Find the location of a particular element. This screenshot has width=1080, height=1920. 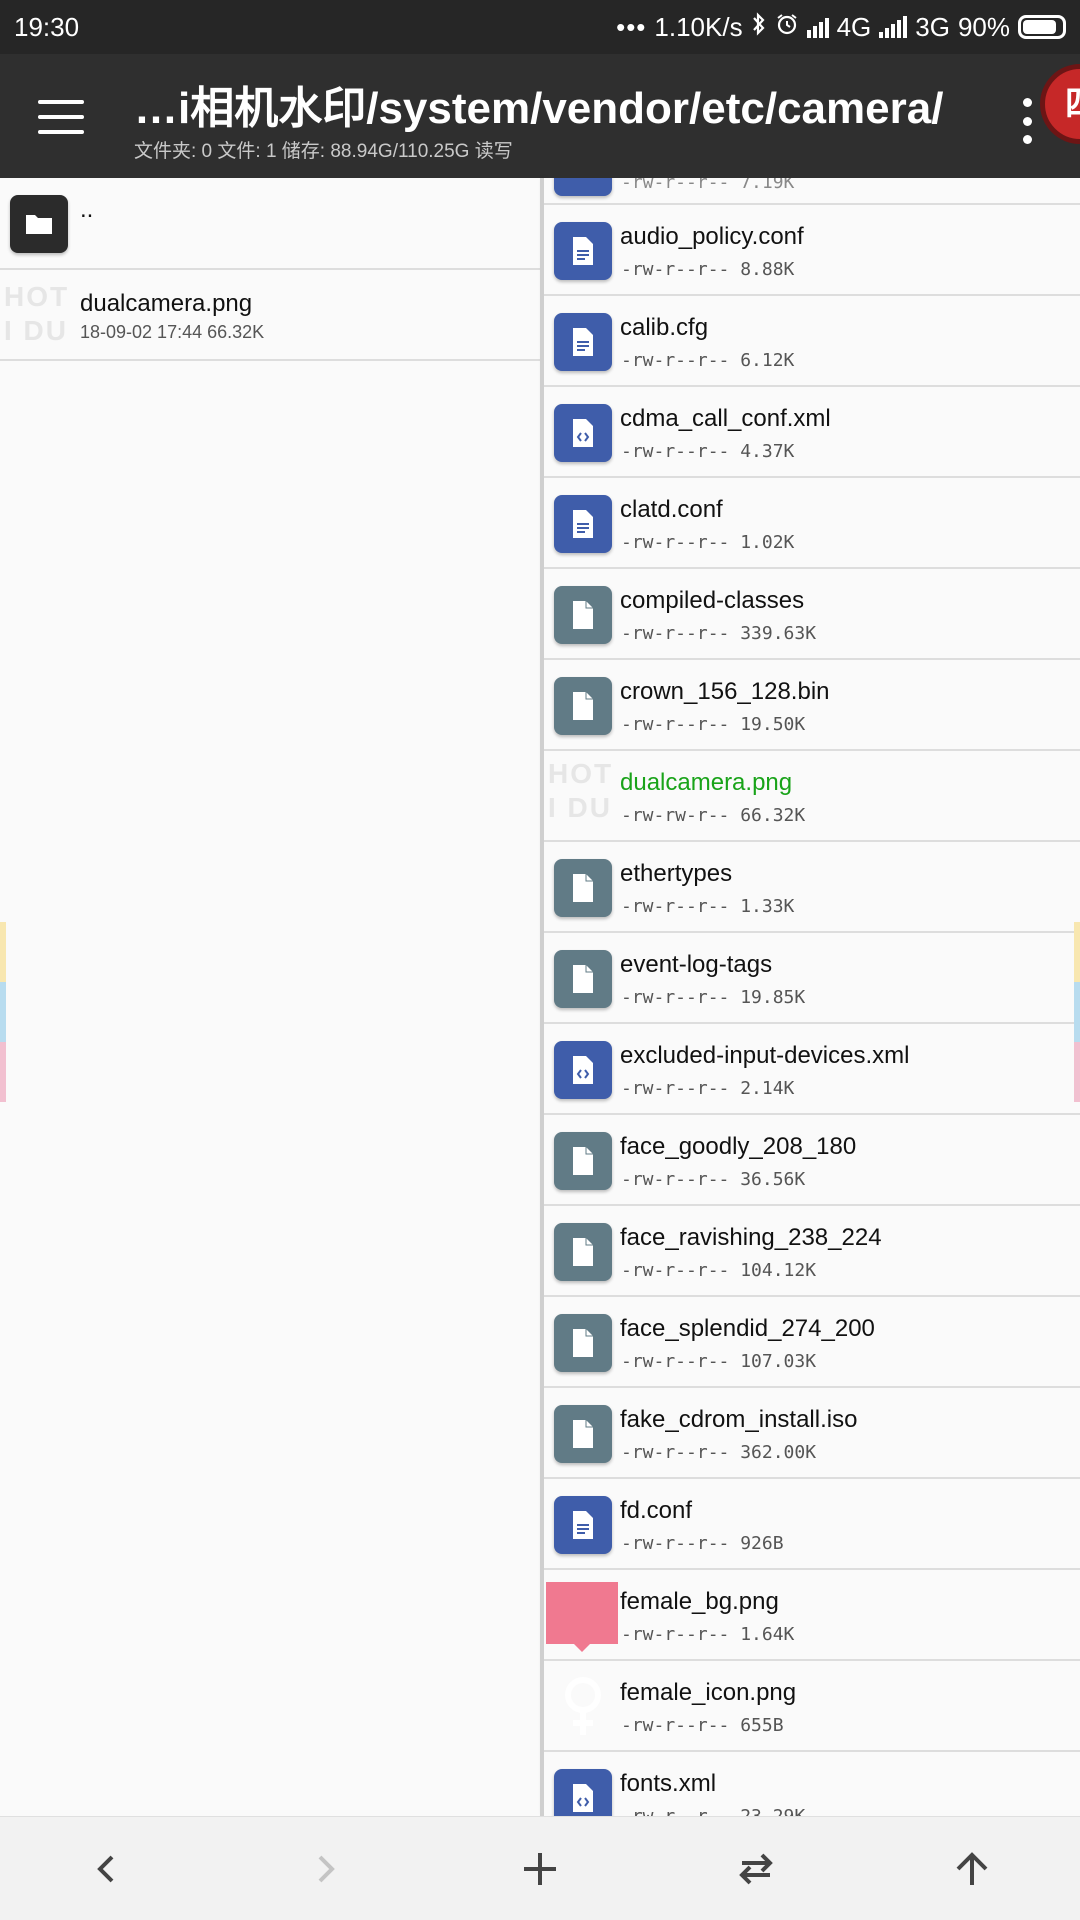

up-directory-button is located at coordinates (972, 1868).